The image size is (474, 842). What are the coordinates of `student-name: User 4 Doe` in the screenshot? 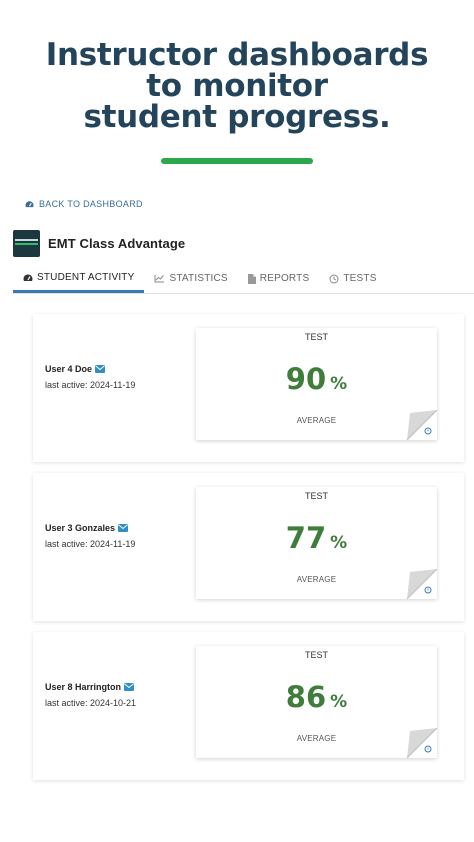 It's located at (69, 369).